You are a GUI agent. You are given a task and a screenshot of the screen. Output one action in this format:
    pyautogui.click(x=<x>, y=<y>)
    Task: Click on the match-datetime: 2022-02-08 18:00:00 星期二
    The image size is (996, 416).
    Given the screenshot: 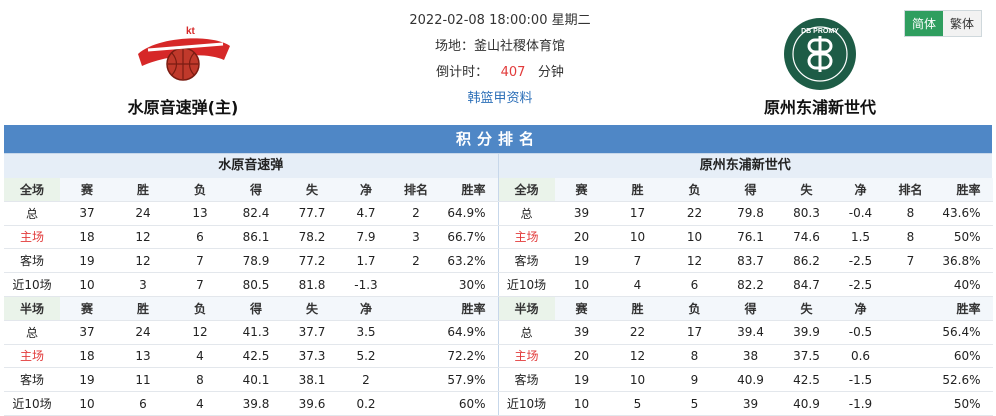 What is the action you would take?
    pyautogui.click(x=500, y=20)
    